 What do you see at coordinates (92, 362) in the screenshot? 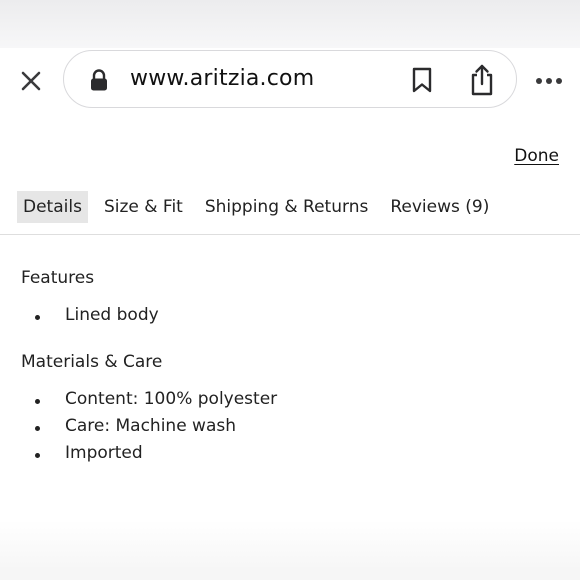
I see `materials-care-heading: Materials & Care` at bounding box center [92, 362].